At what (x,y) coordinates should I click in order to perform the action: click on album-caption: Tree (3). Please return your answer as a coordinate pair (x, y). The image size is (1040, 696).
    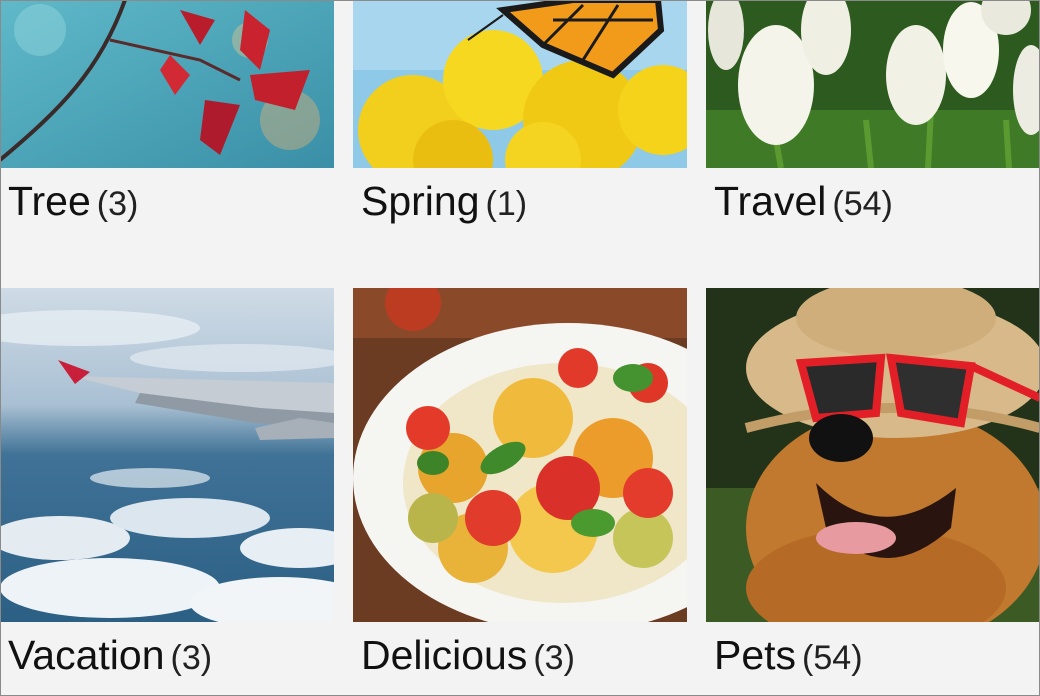
    Looking at the image, I should click on (73, 201).